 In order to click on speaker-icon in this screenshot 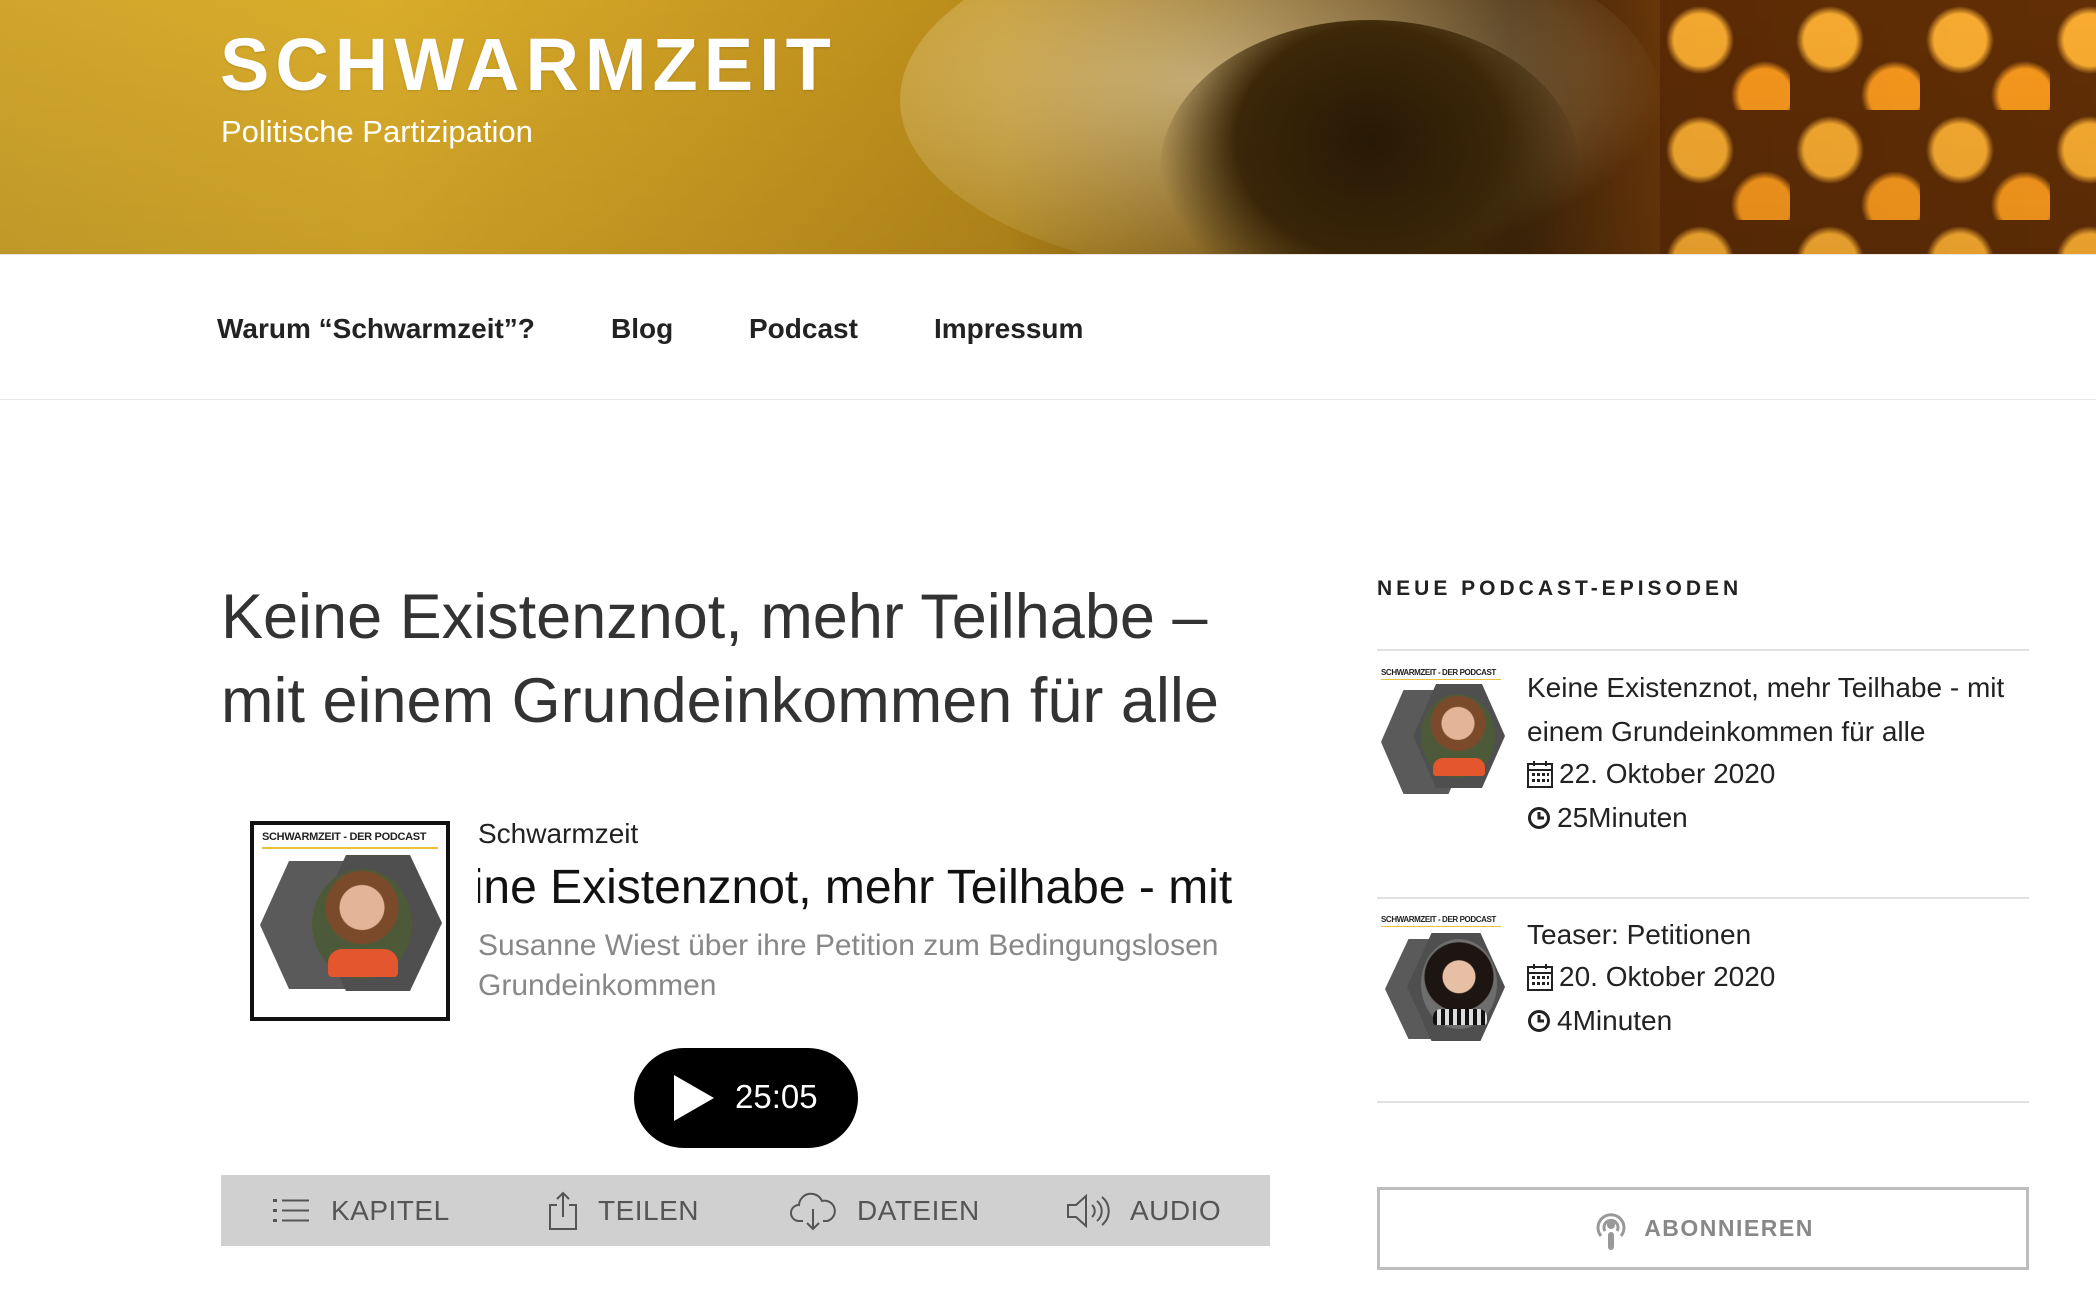, I will do `click(1088, 1210)`.